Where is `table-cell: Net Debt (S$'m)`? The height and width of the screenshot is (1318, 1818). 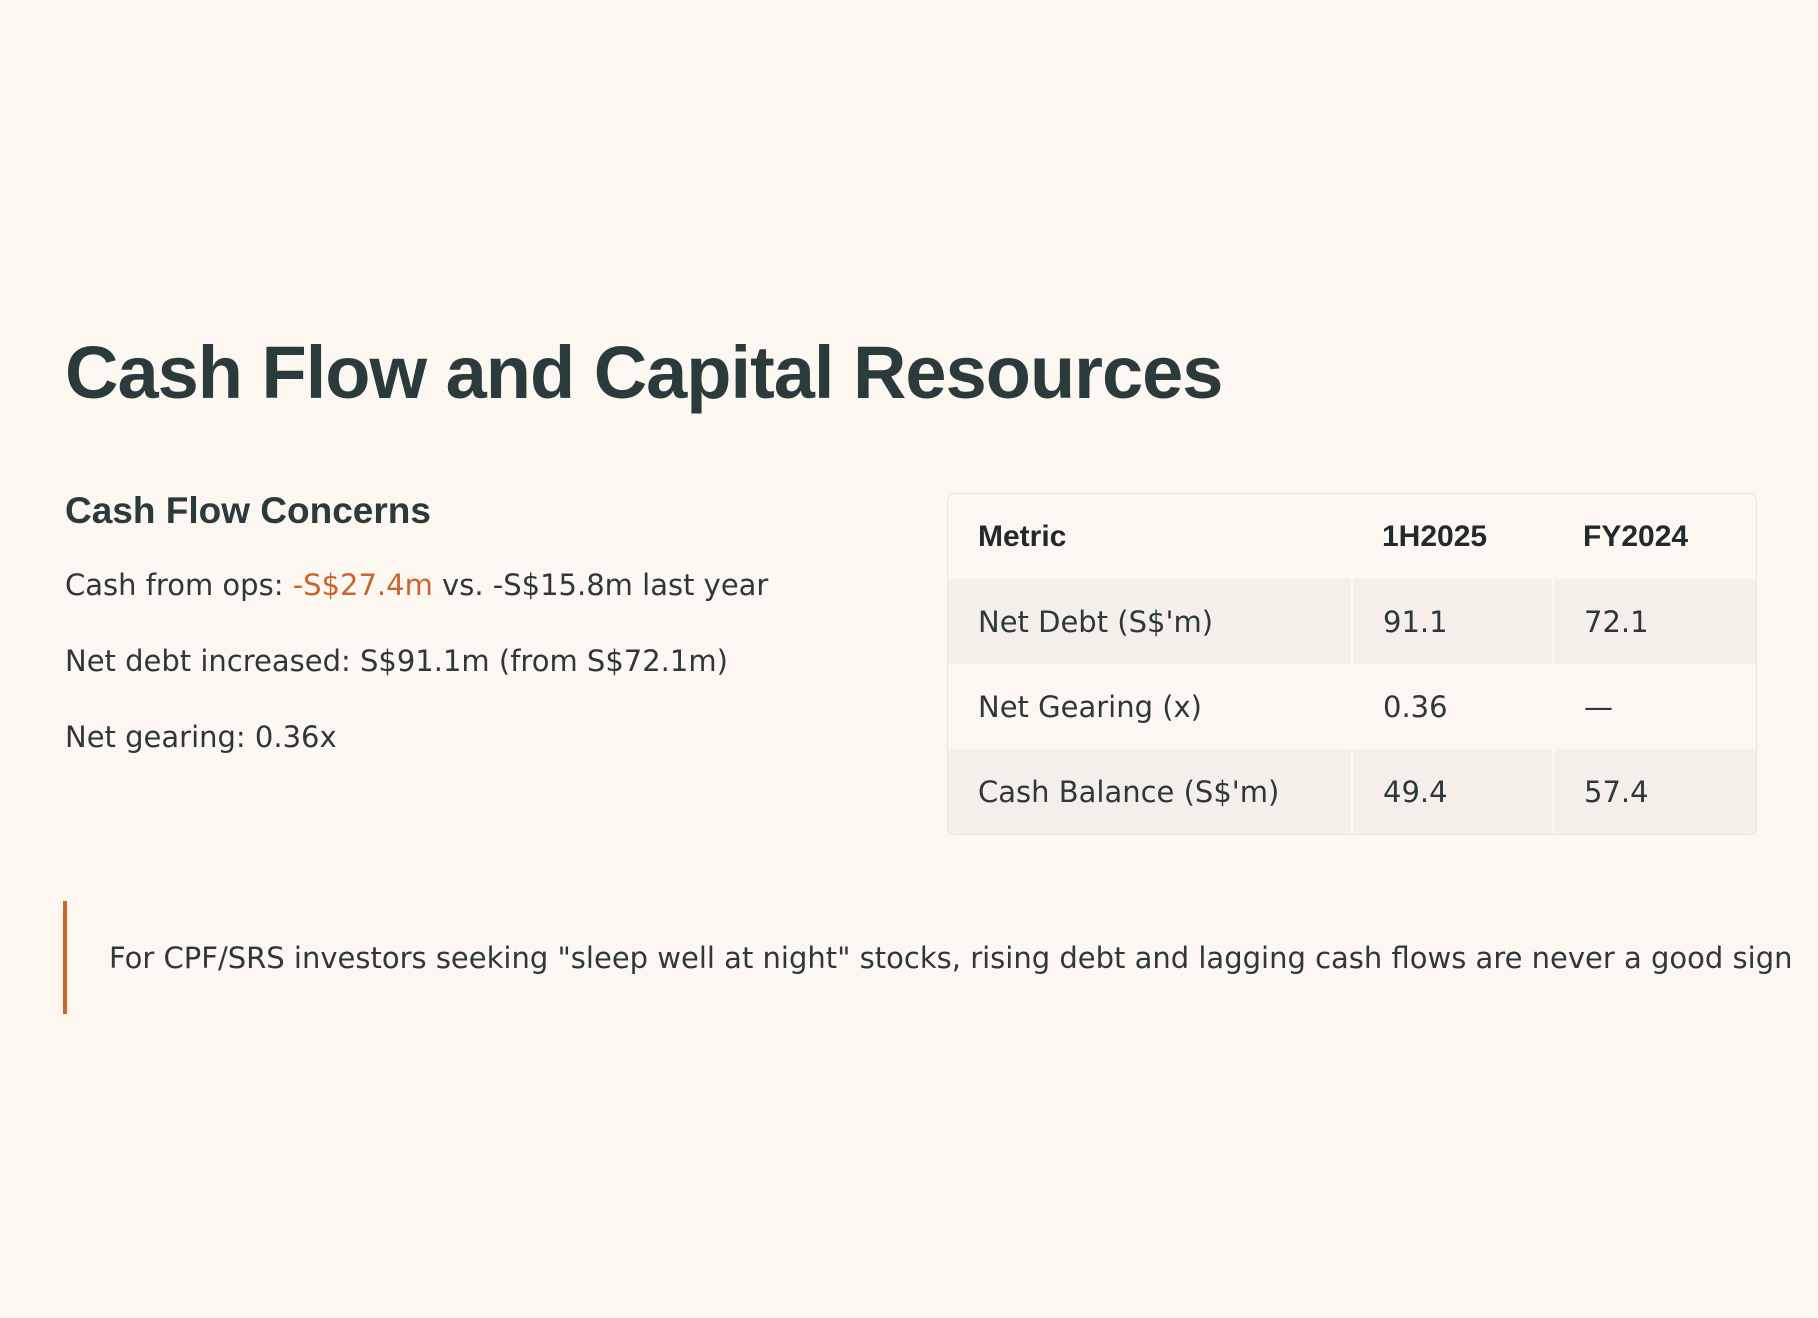 table-cell: Net Debt (S$'m) is located at coordinates (1150, 621).